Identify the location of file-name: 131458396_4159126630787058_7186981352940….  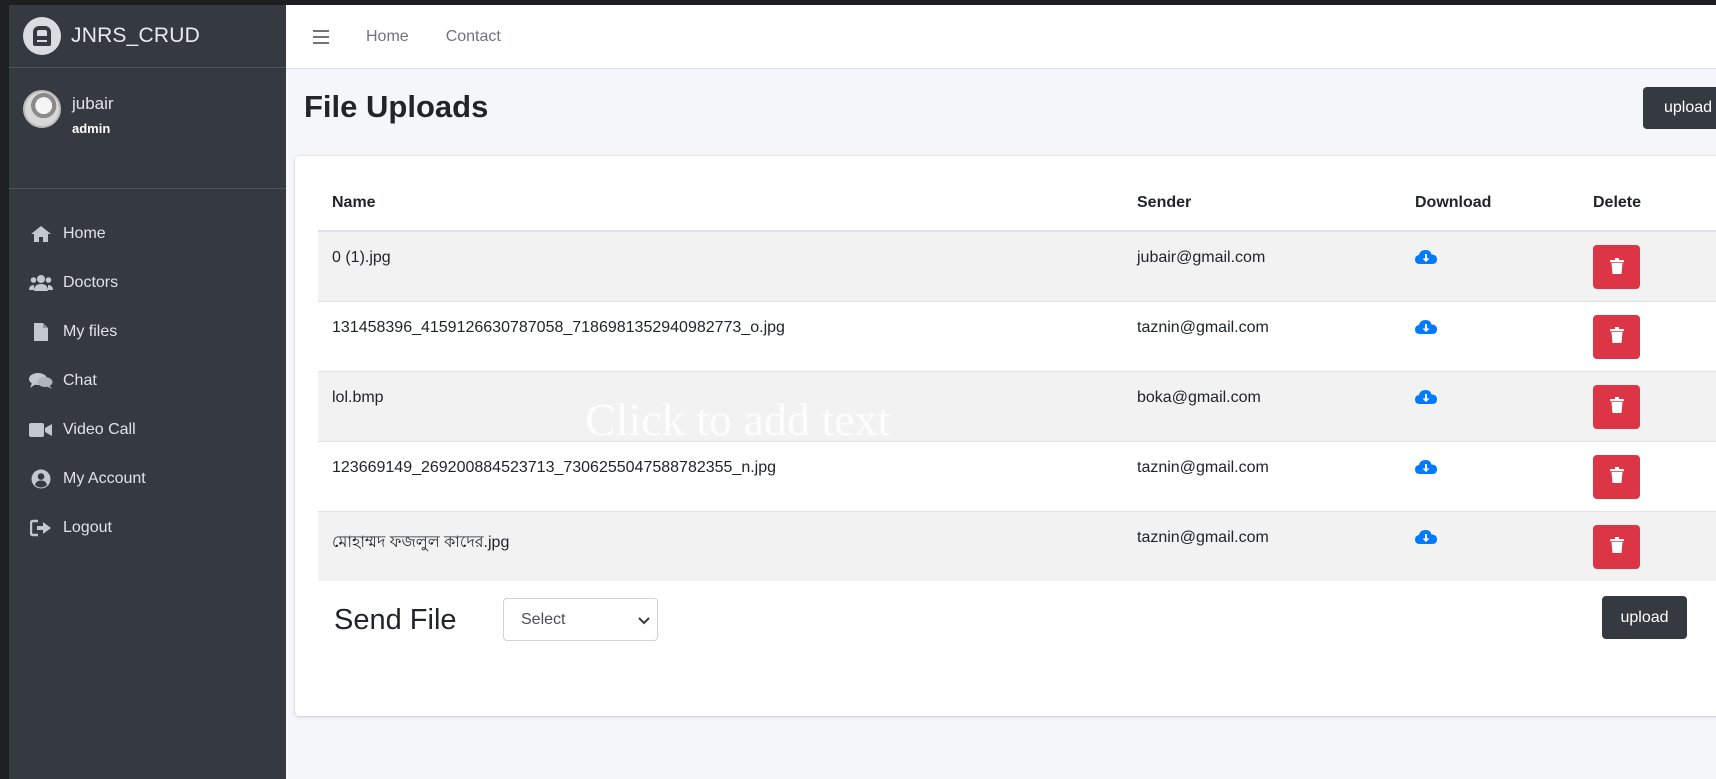
(720, 335).